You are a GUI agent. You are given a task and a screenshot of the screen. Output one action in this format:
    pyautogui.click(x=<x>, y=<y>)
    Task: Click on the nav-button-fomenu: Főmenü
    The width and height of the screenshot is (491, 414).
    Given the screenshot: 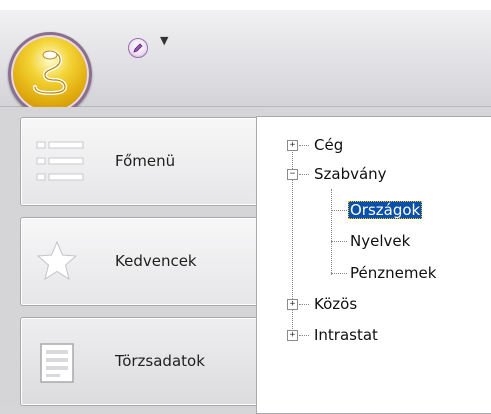 What is the action you would take?
    pyautogui.click(x=146, y=161)
    